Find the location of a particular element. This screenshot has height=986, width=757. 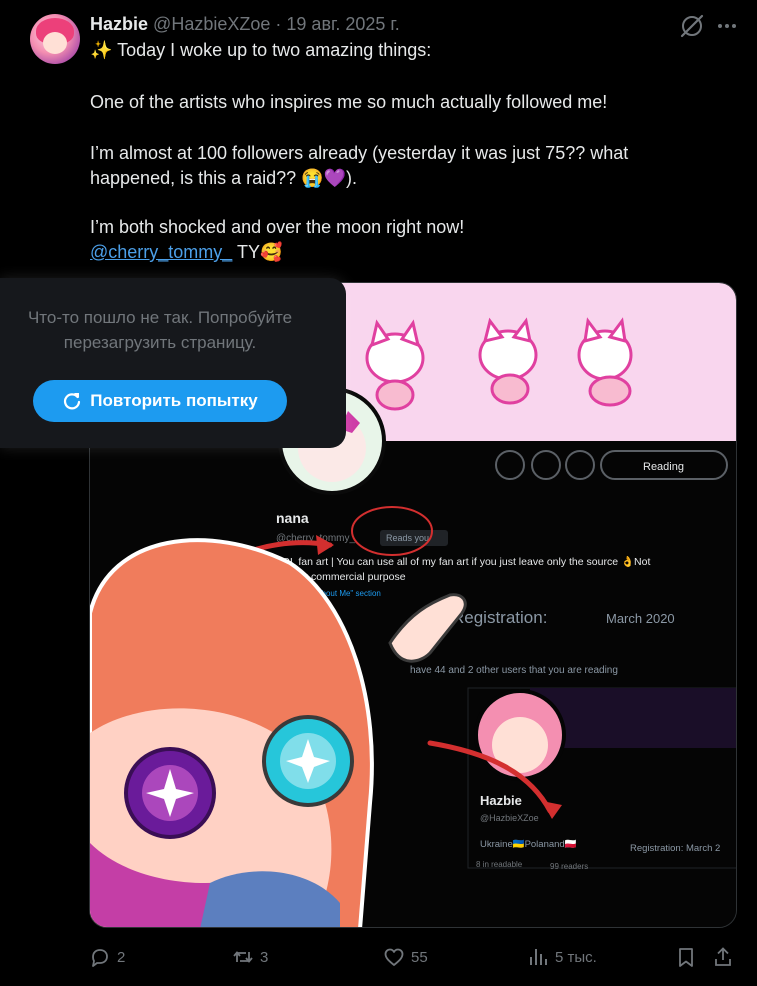

post-line-6: @cherry_tommy_ TY🥰 is located at coordinates (186, 252).